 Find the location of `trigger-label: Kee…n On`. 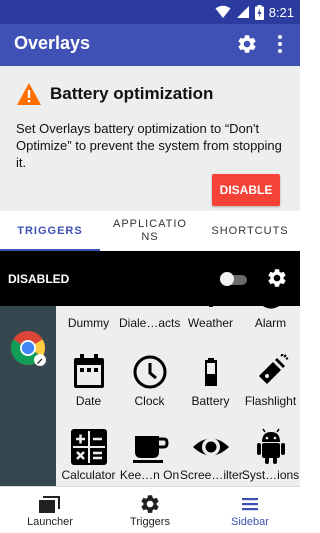

trigger-label: Kee…n On is located at coordinates (149, 475).